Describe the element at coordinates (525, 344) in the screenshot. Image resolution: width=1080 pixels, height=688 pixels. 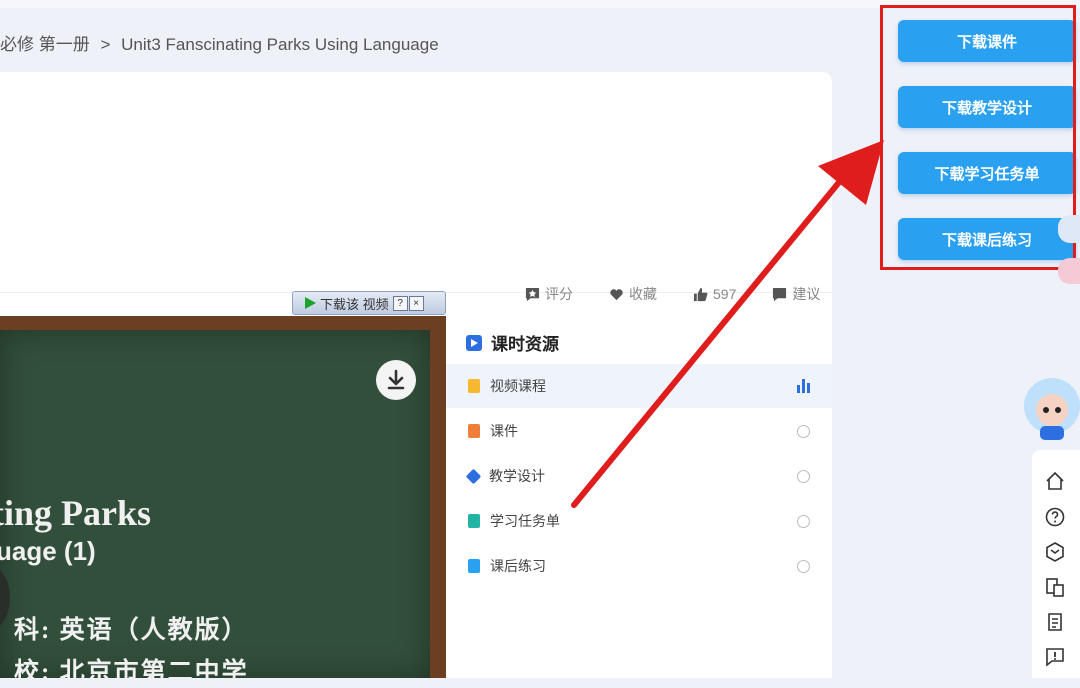
I see `resource-heading-label: 课时资源` at that location.